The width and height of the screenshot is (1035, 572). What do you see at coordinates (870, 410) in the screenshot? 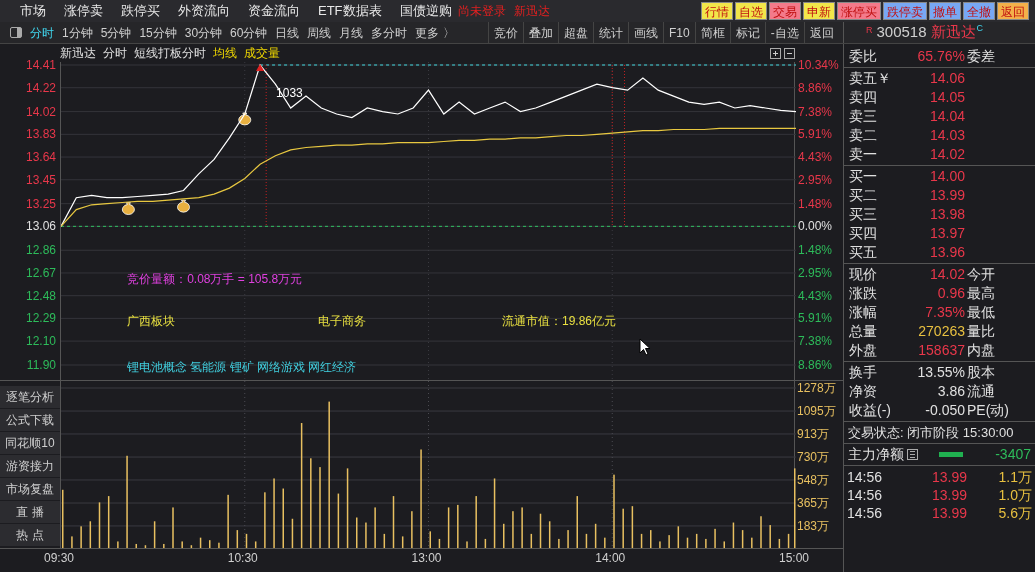
I see `field-label: 收益(-)` at bounding box center [870, 410].